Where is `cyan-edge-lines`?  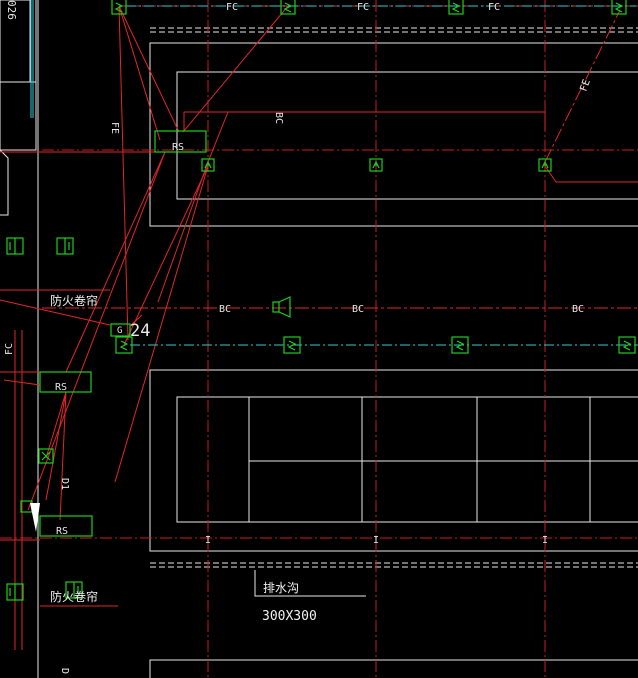 cyan-edge-lines is located at coordinates (32, 59).